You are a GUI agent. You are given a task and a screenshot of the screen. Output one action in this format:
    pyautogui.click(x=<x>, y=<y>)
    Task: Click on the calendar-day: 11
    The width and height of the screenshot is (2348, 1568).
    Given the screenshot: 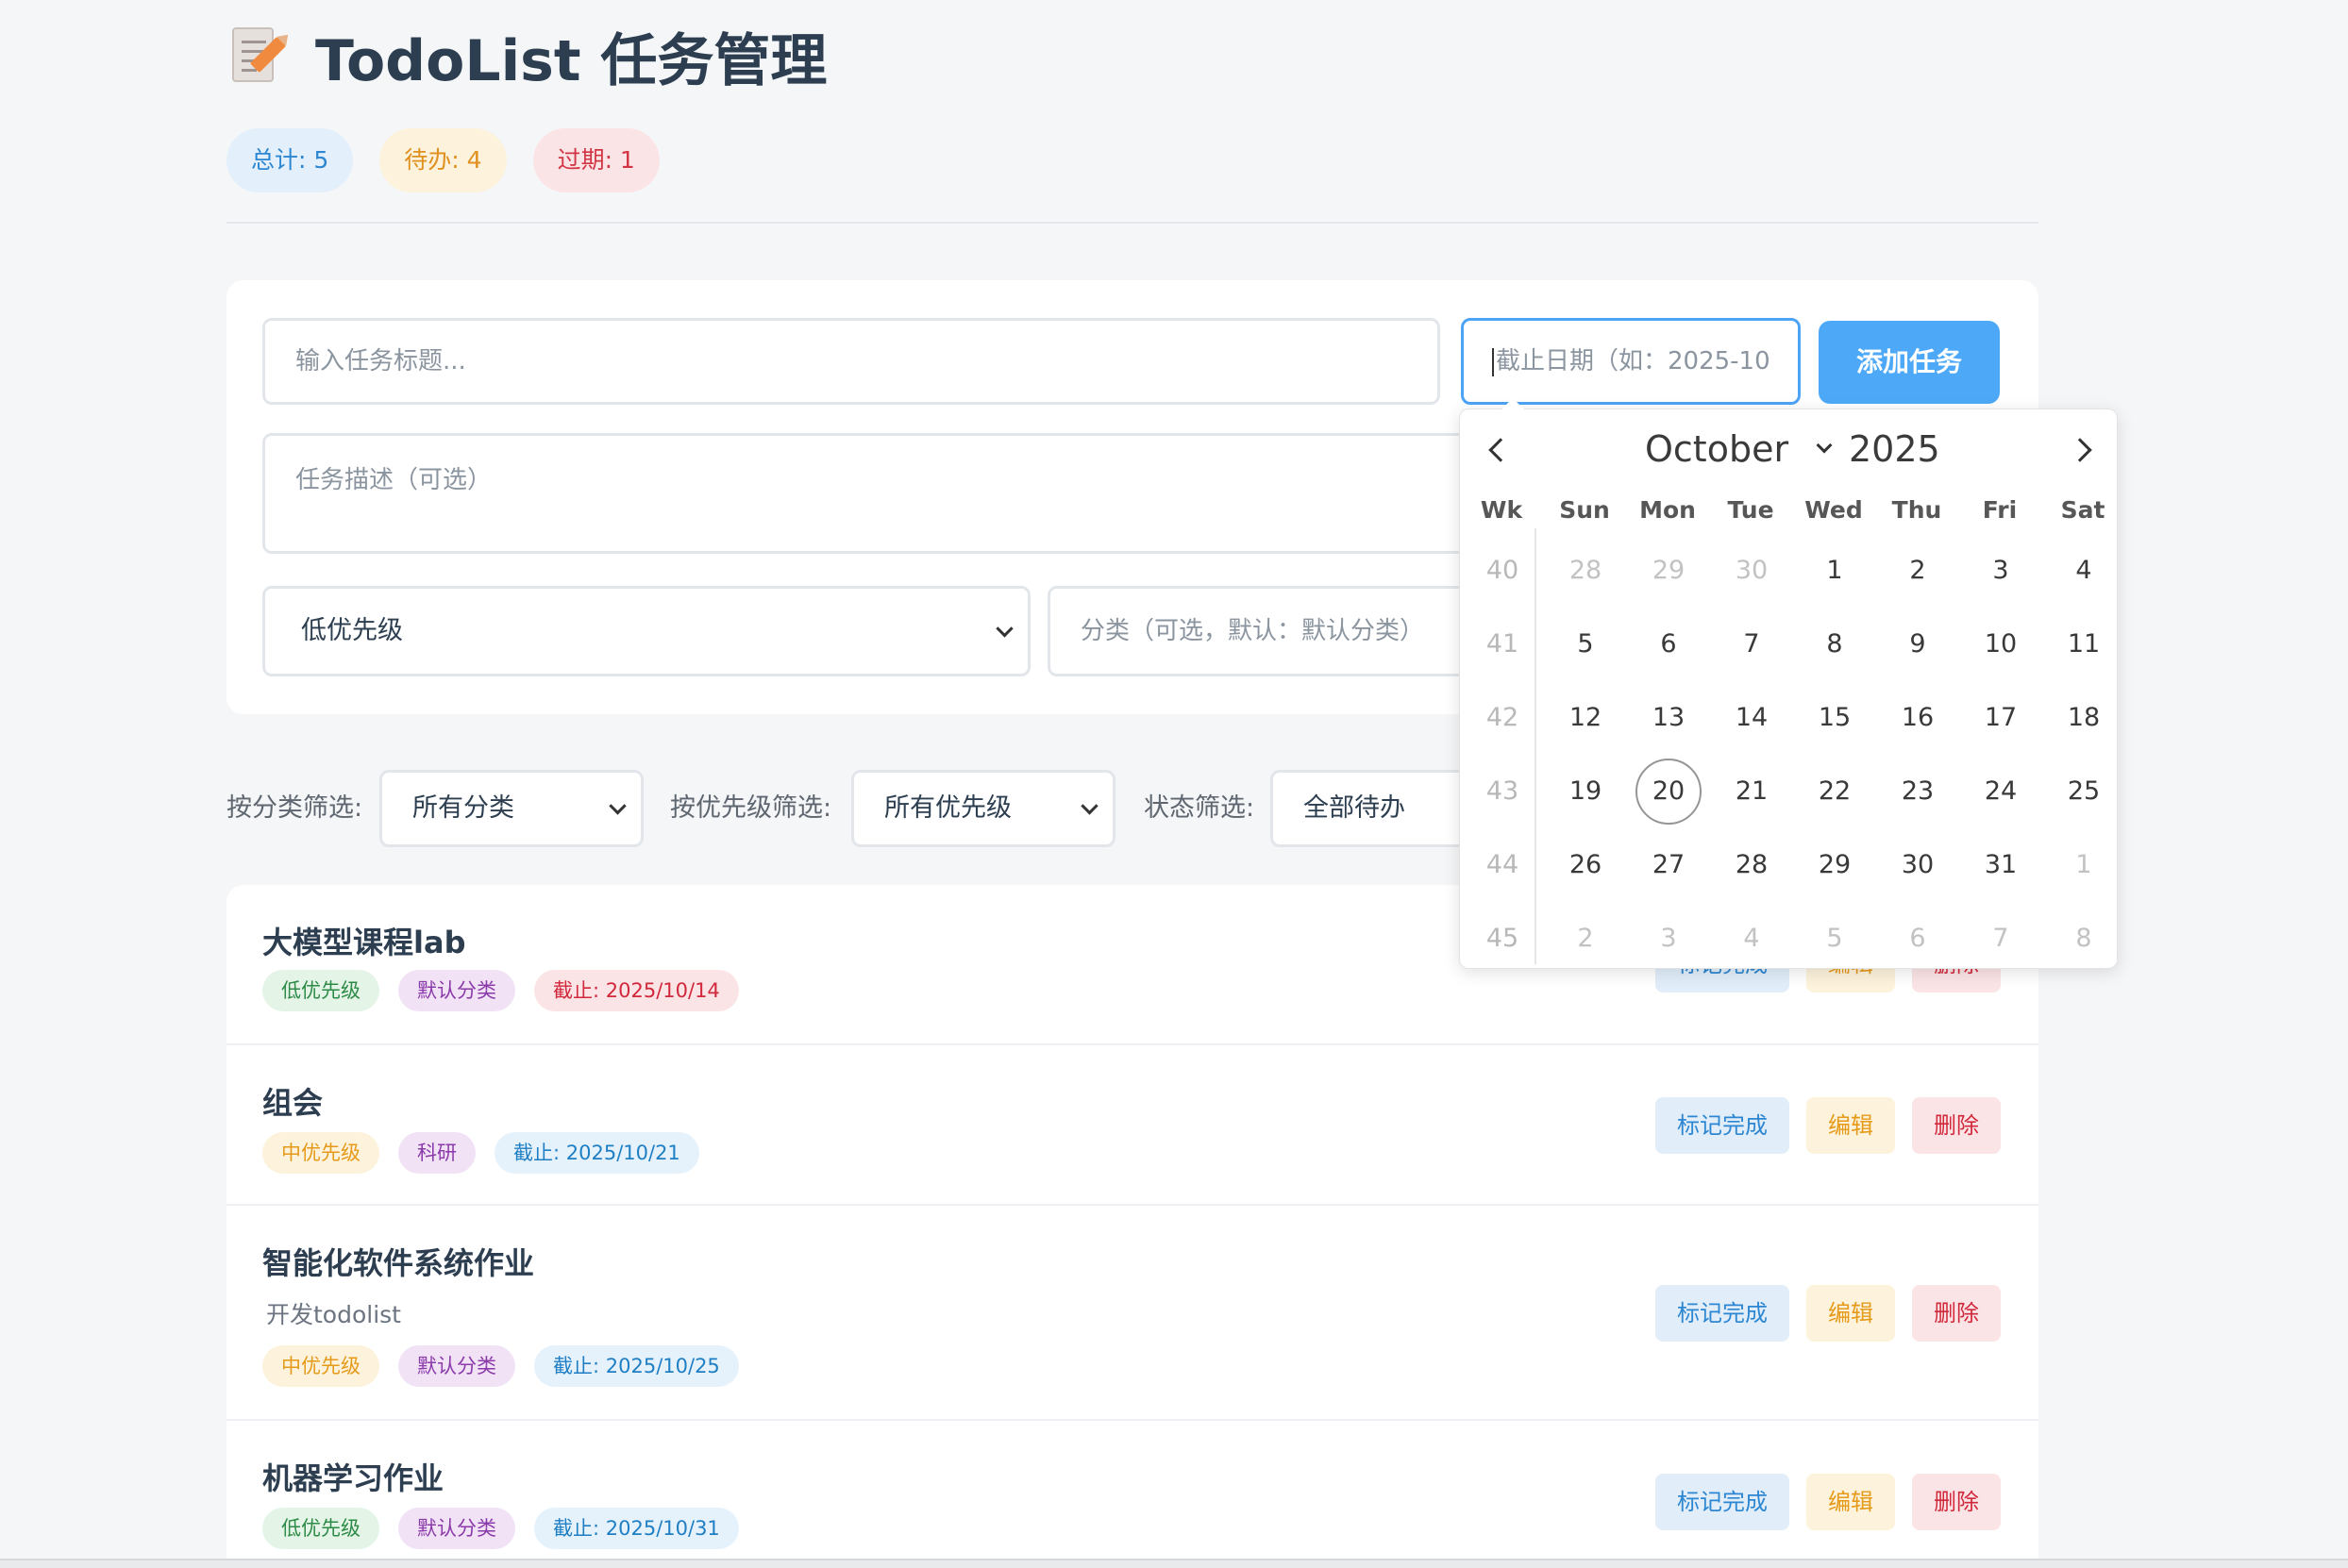 What is the action you would take?
    pyautogui.click(x=2084, y=644)
    